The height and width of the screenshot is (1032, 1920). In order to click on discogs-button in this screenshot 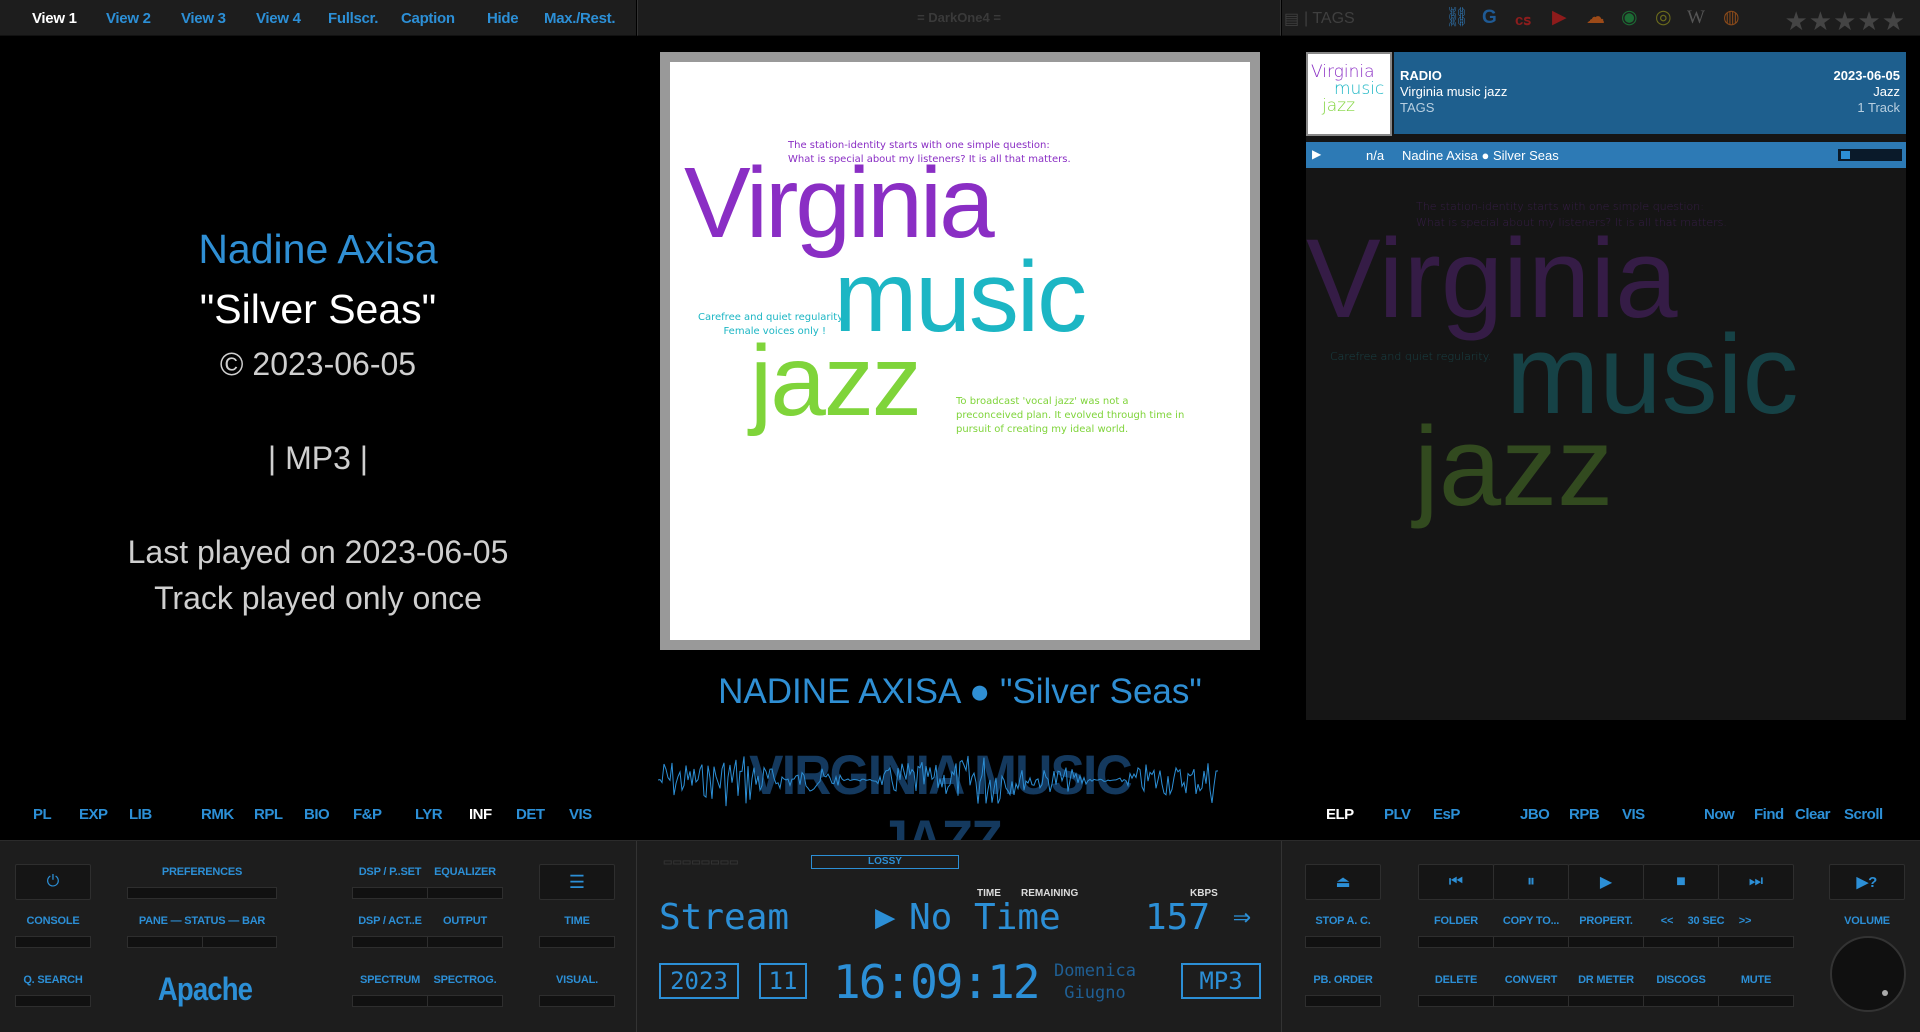, I will do `click(1681, 1001)`.